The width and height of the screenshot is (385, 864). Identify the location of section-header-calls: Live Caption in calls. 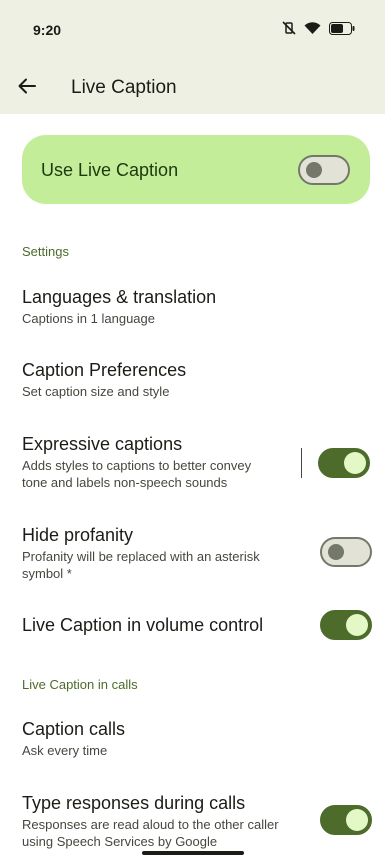
(80, 684).